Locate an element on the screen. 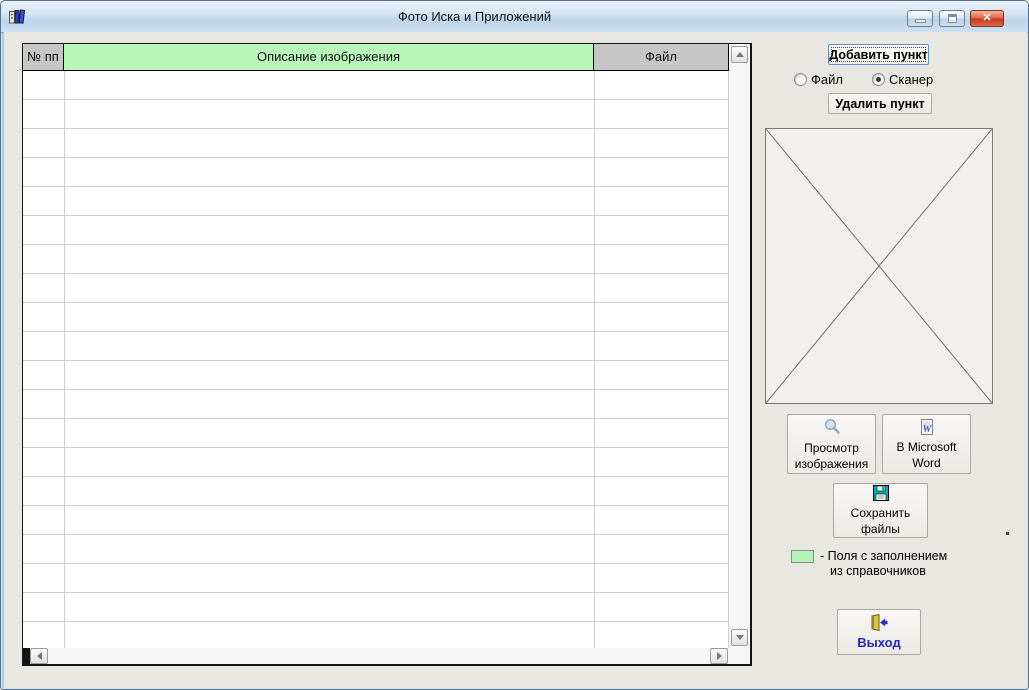  scrollbar-corner-block is located at coordinates (26, 656).